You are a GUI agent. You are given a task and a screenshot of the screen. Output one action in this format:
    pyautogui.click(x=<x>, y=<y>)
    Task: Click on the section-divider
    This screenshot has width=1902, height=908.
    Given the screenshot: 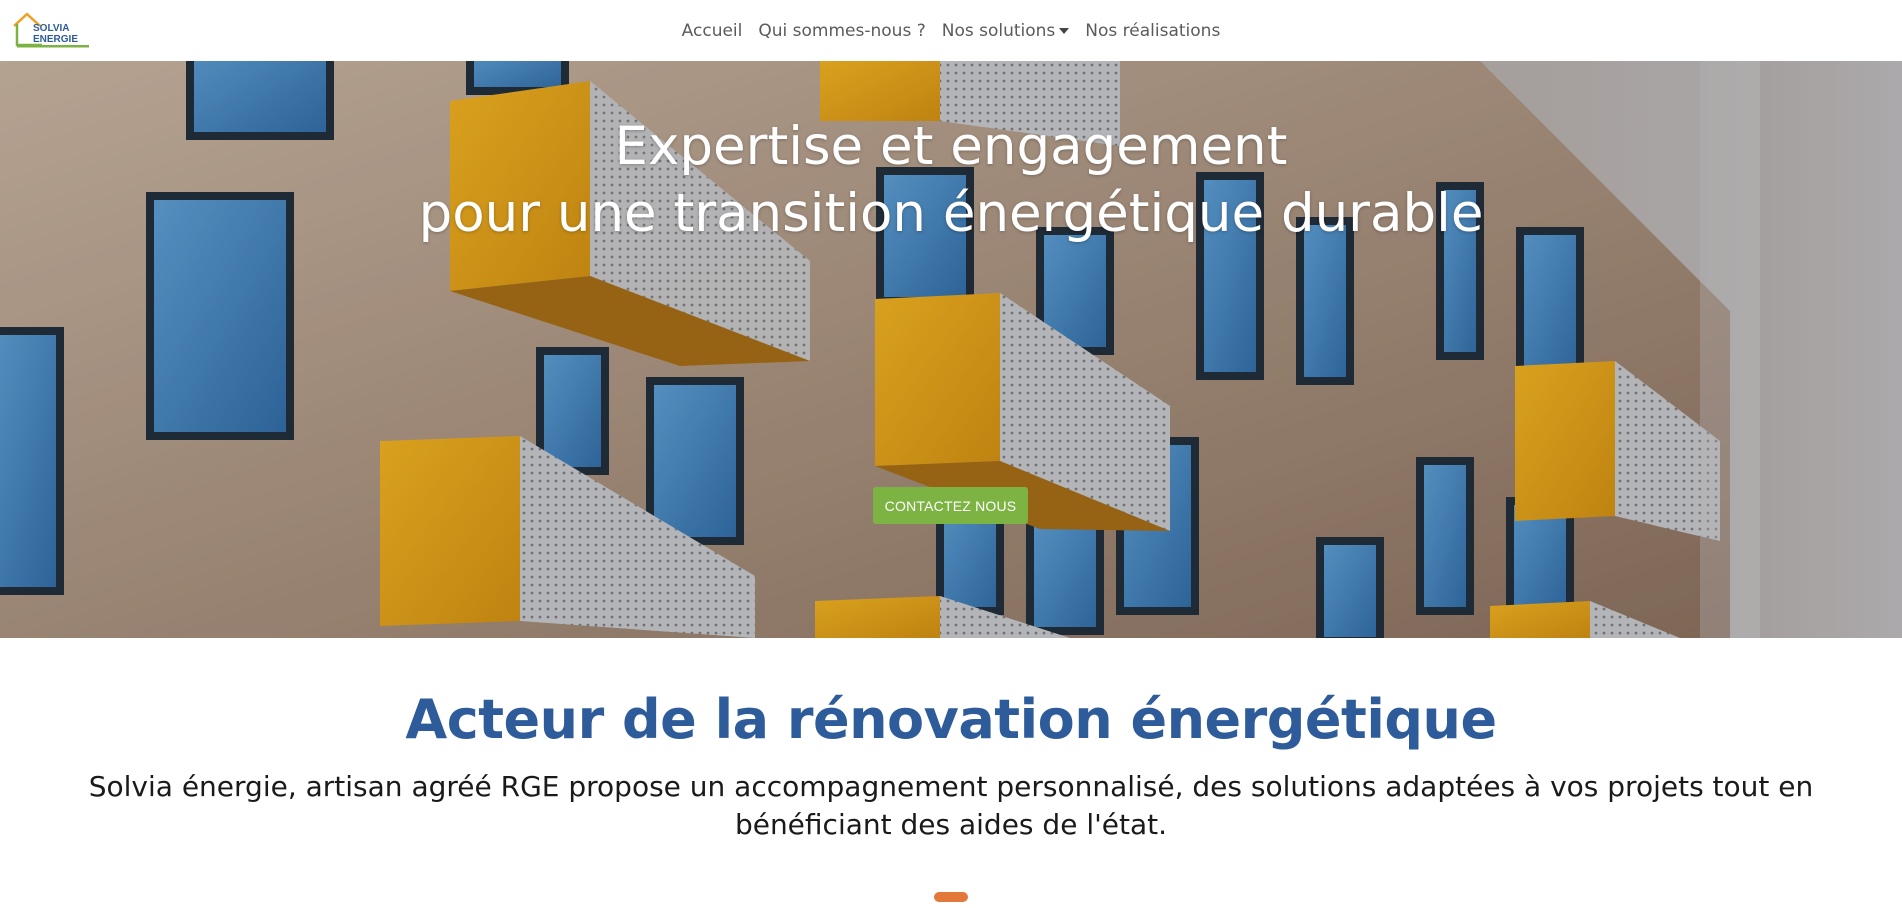 What is the action you would take?
    pyautogui.click(x=951, y=897)
    